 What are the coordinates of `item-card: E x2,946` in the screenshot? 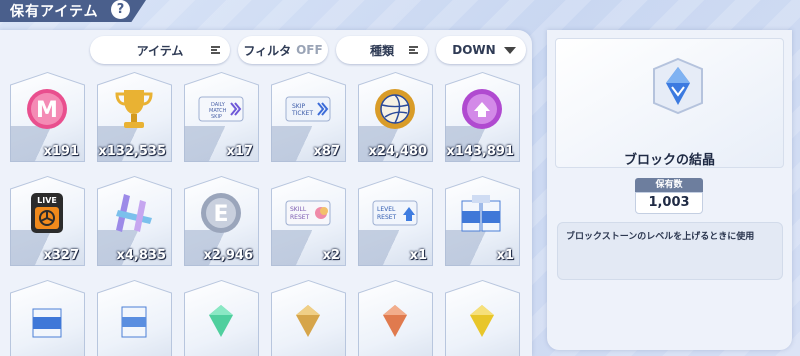 It's located at (221, 221).